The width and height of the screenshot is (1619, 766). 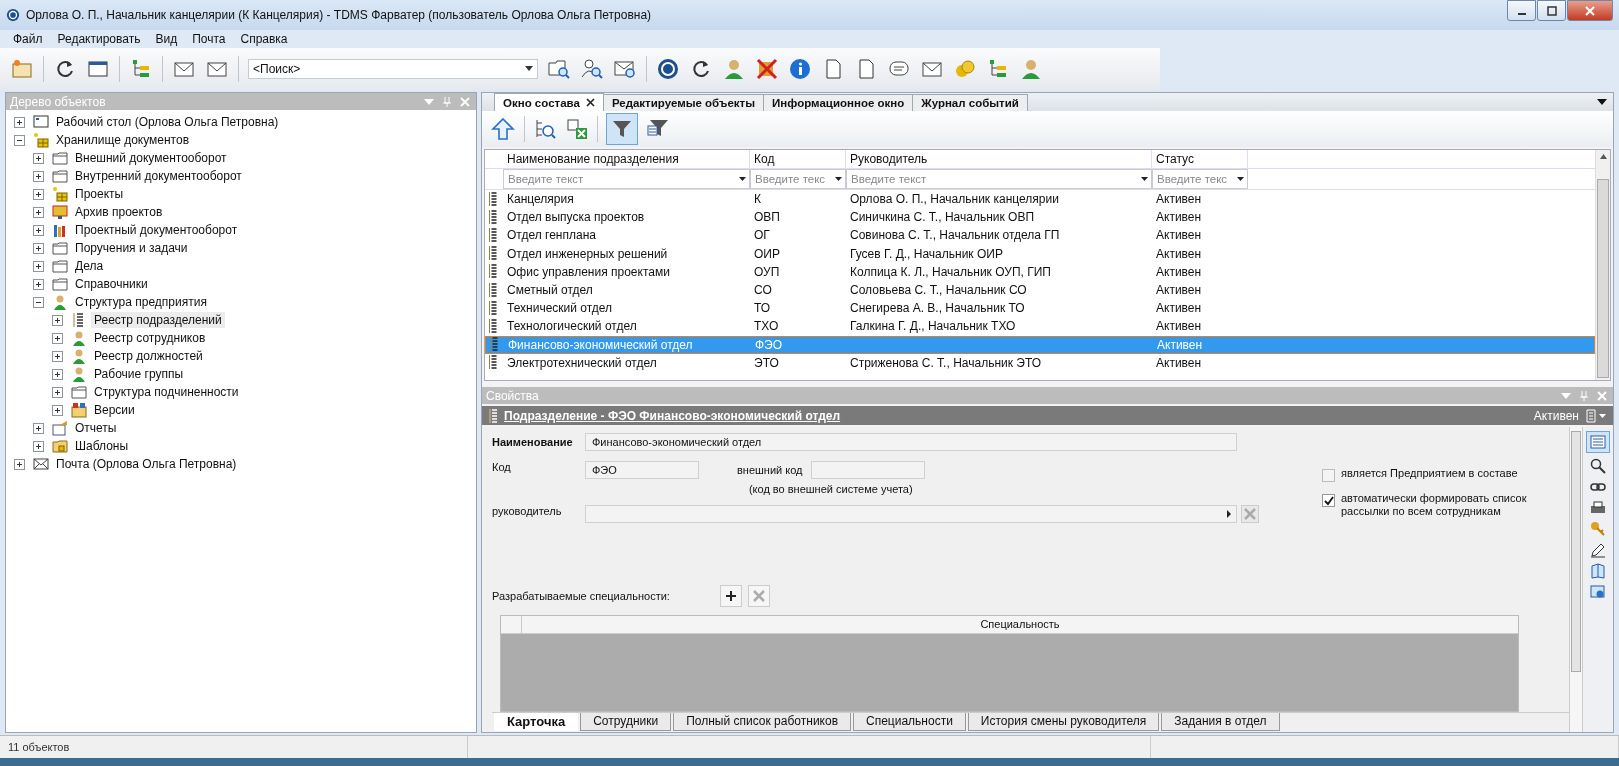 What do you see at coordinates (503, 129) in the screenshot?
I see `up-arrow-icon` at bounding box center [503, 129].